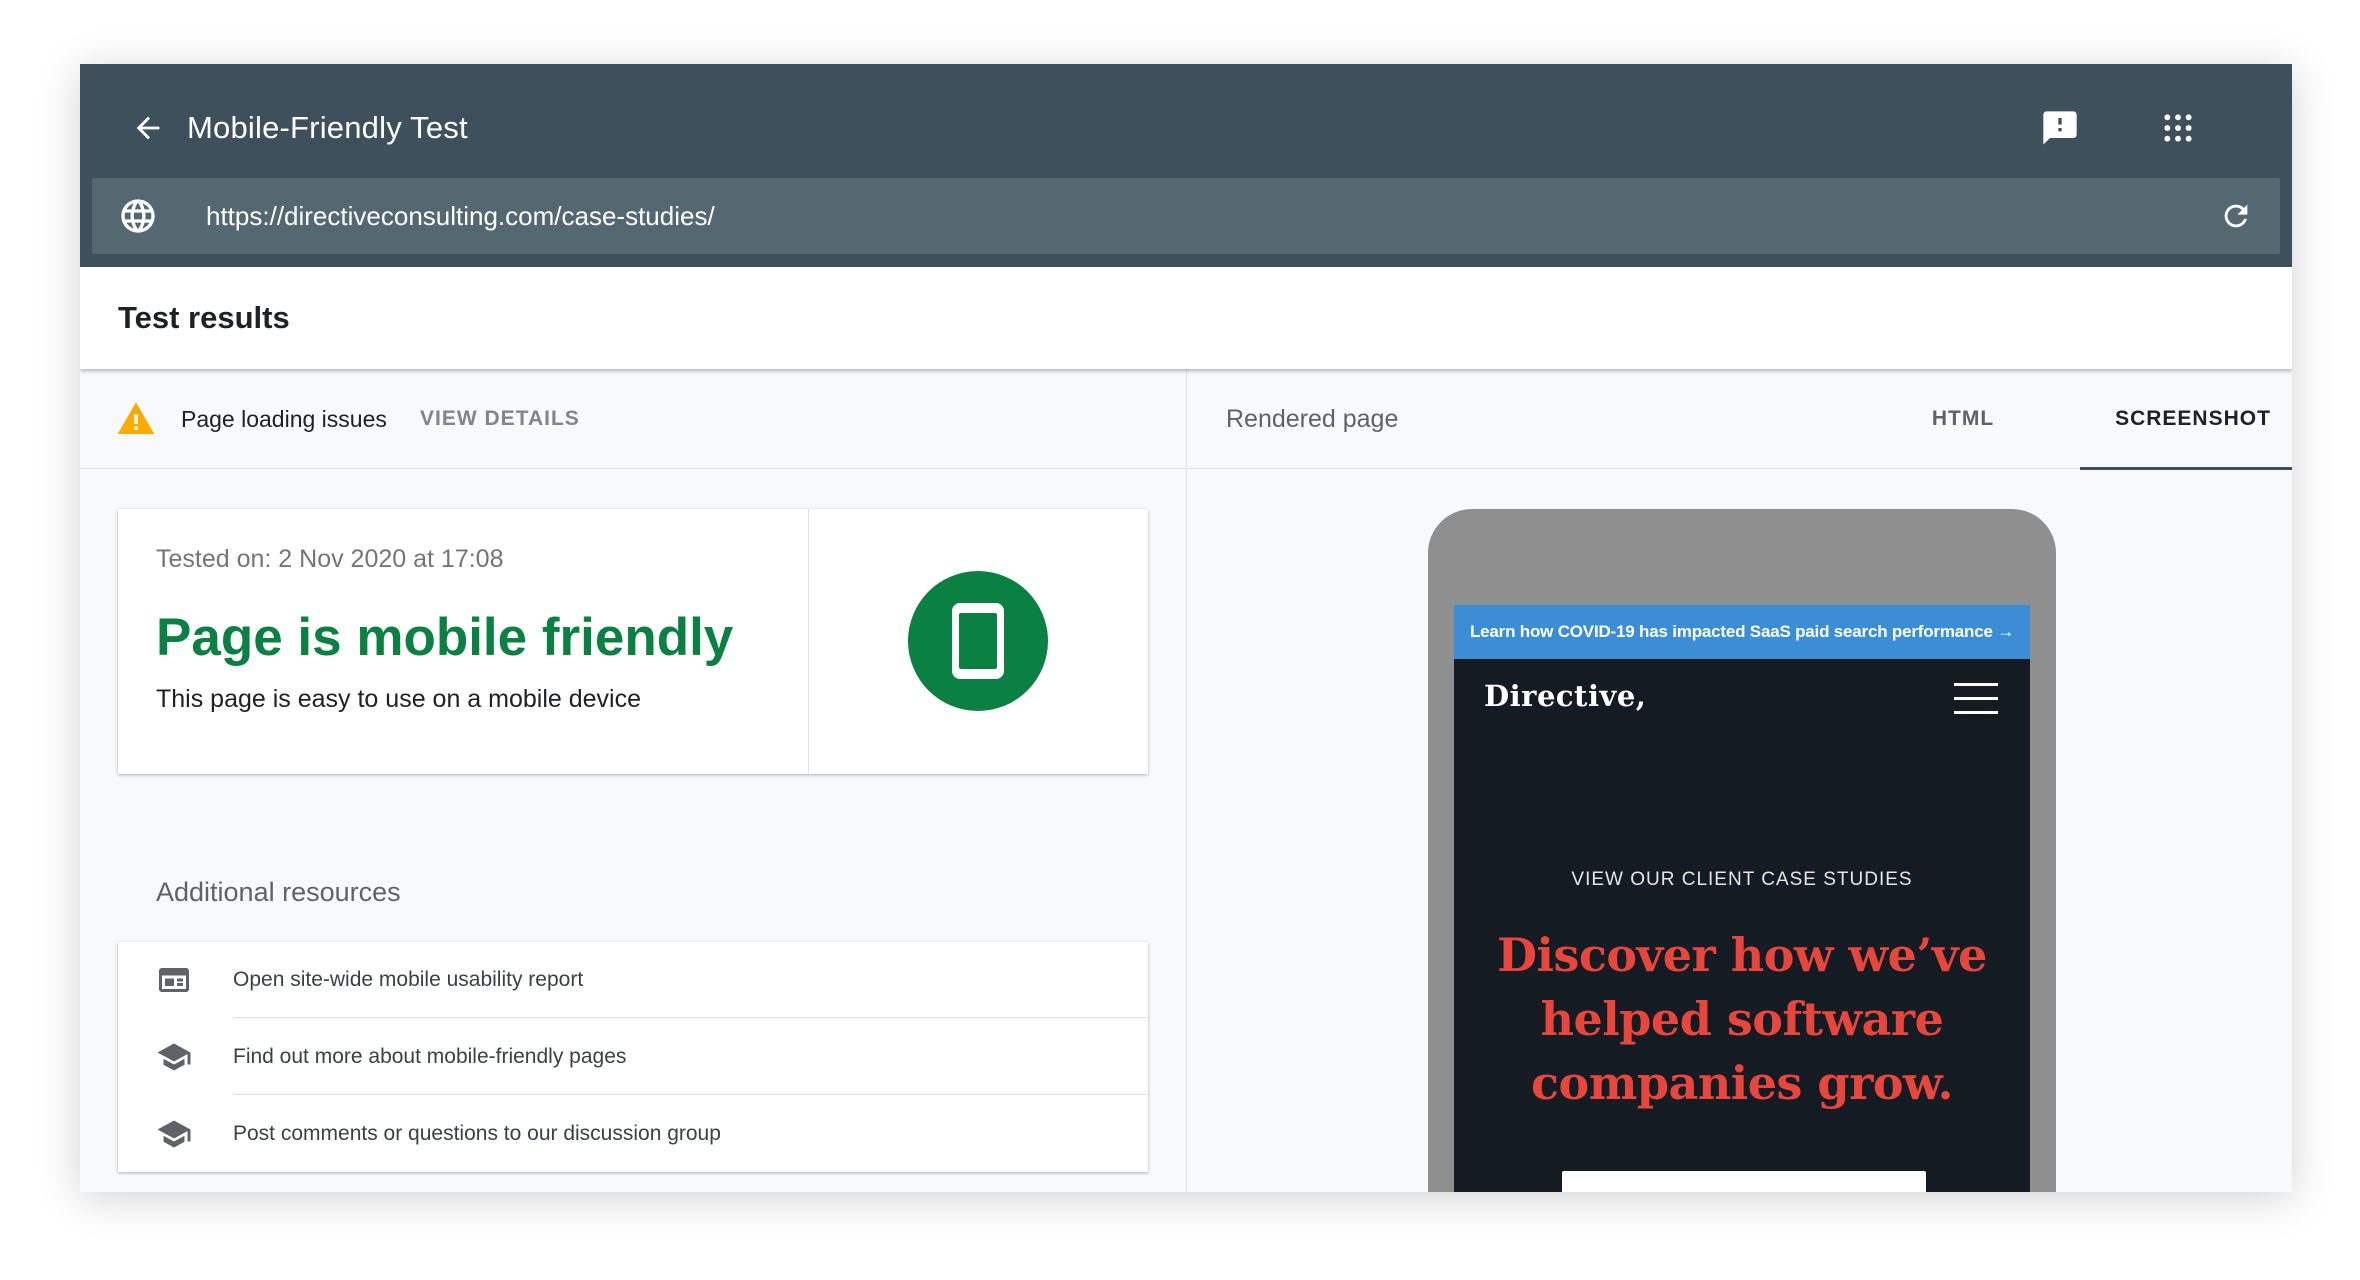  Describe the element at coordinates (1742, 879) in the screenshot. I see `eyebrow-text: VIEW OUR CLIENT CASE STUDIES` at that location.